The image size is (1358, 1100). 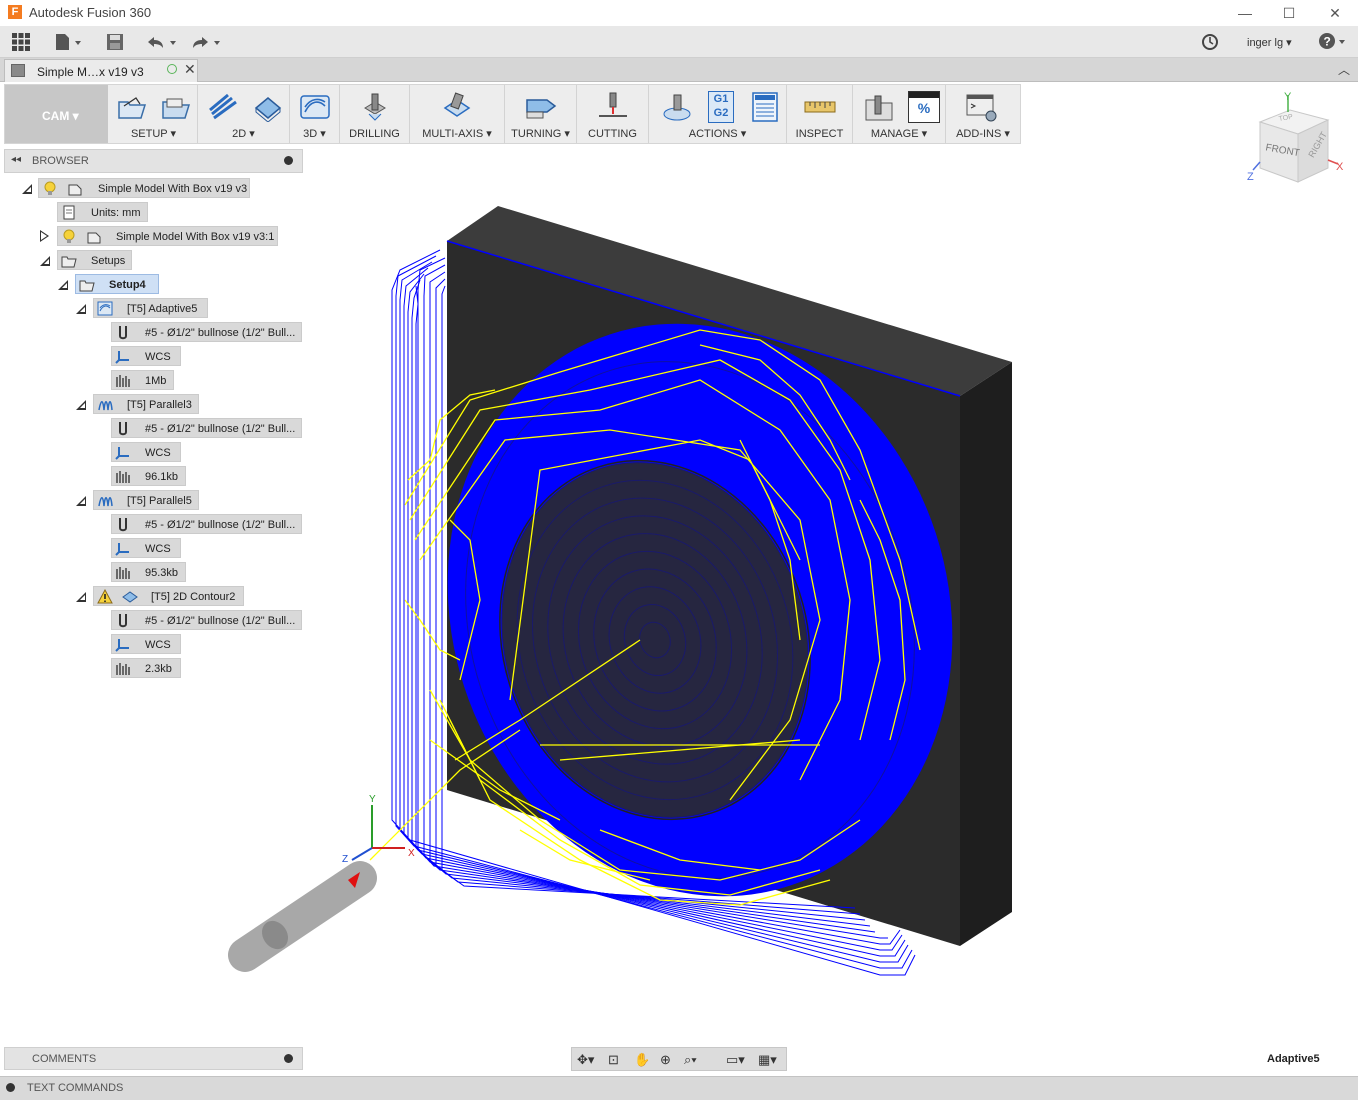 I want to click on multi-axis-group: MULTI-AXIS ▾, so click(x=457, y=114).